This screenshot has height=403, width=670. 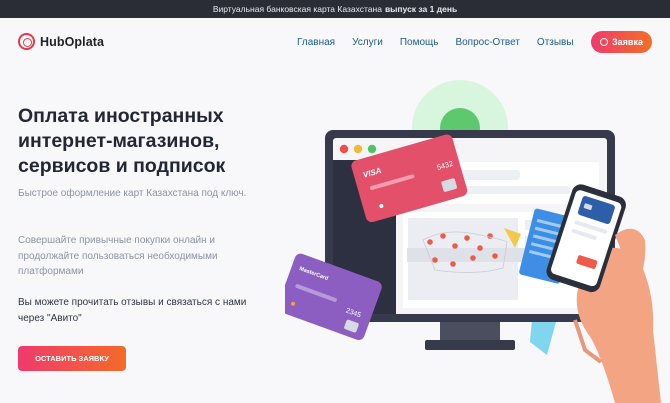 I want to click on announcement-emphasis: выпуск за 1 день, so click(x=421, y=9).